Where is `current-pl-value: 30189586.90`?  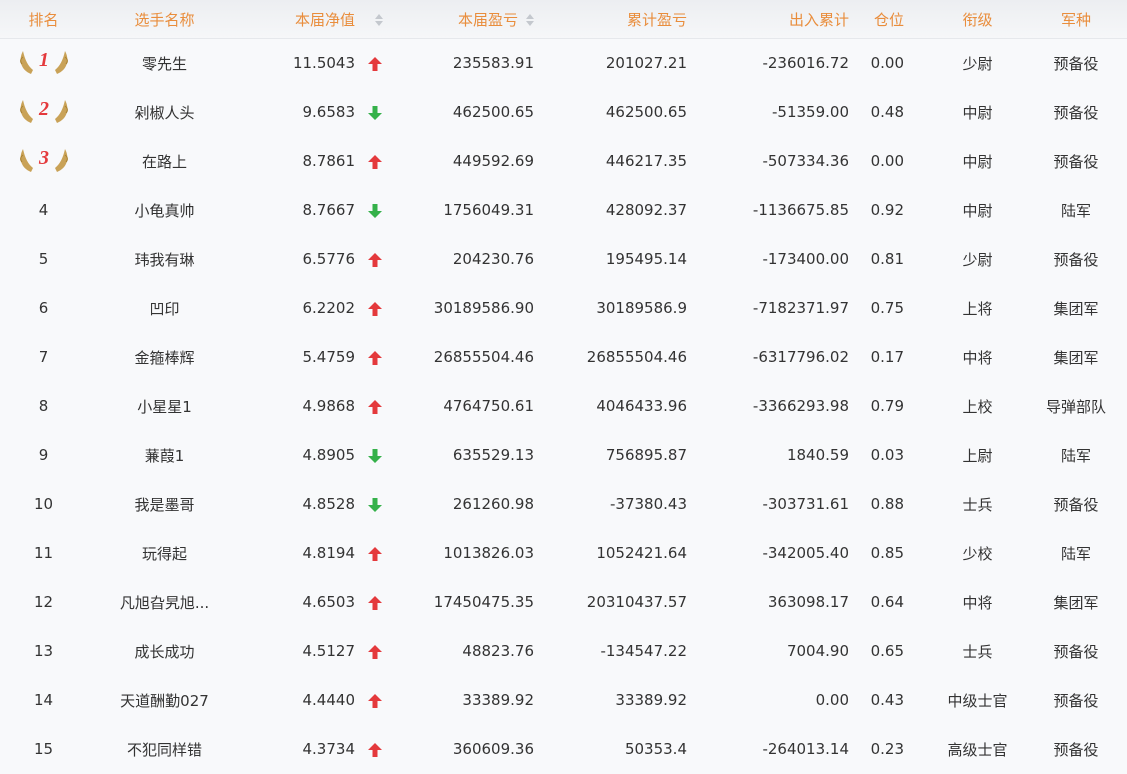 current-pl-value: 30189586.90 is located at coordinates (483, 308).